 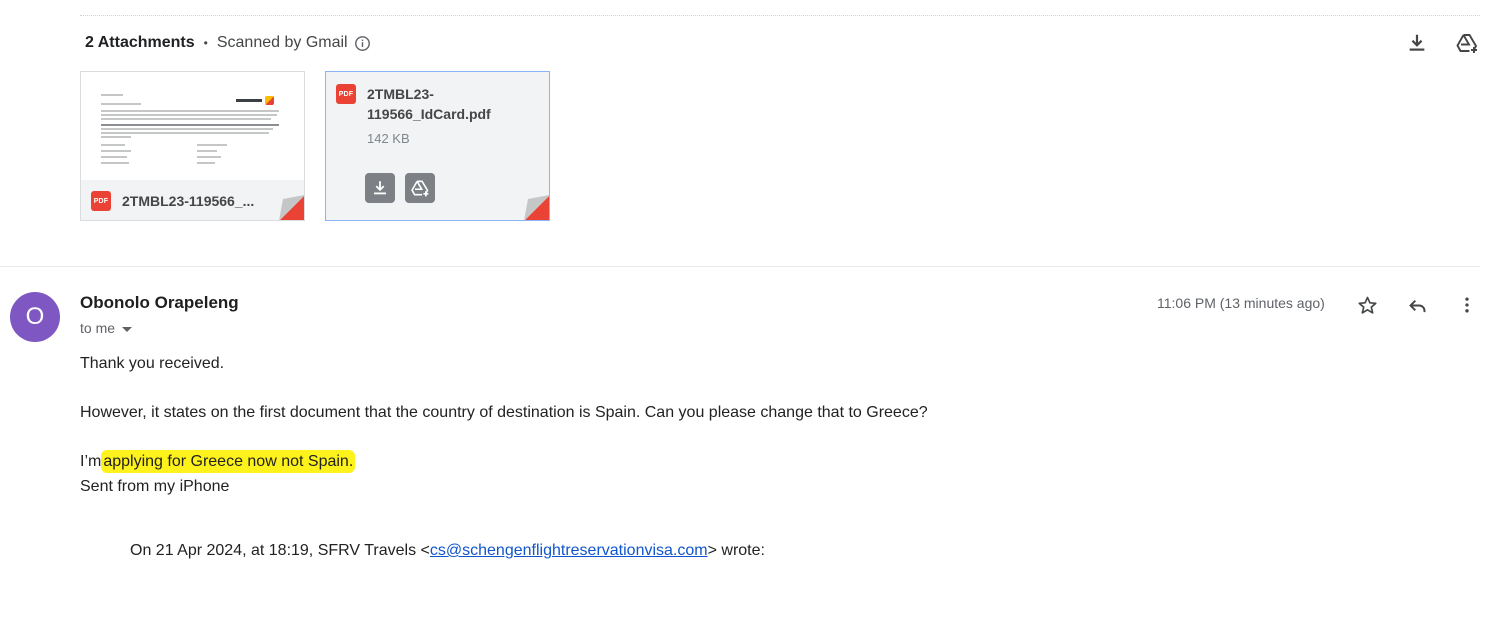 I want to click on attachment-card-2: PDF 2TMBL23- 119566_IdCard.pdf 142 KB, so click(x=437, y=146).